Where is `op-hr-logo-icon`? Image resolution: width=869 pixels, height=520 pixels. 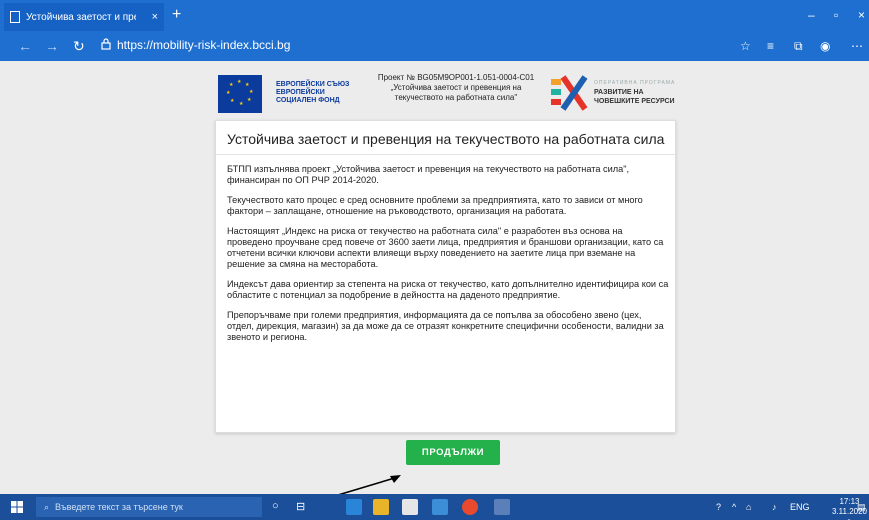 op-hr-logo-icon is located at coordinates (569, 93).